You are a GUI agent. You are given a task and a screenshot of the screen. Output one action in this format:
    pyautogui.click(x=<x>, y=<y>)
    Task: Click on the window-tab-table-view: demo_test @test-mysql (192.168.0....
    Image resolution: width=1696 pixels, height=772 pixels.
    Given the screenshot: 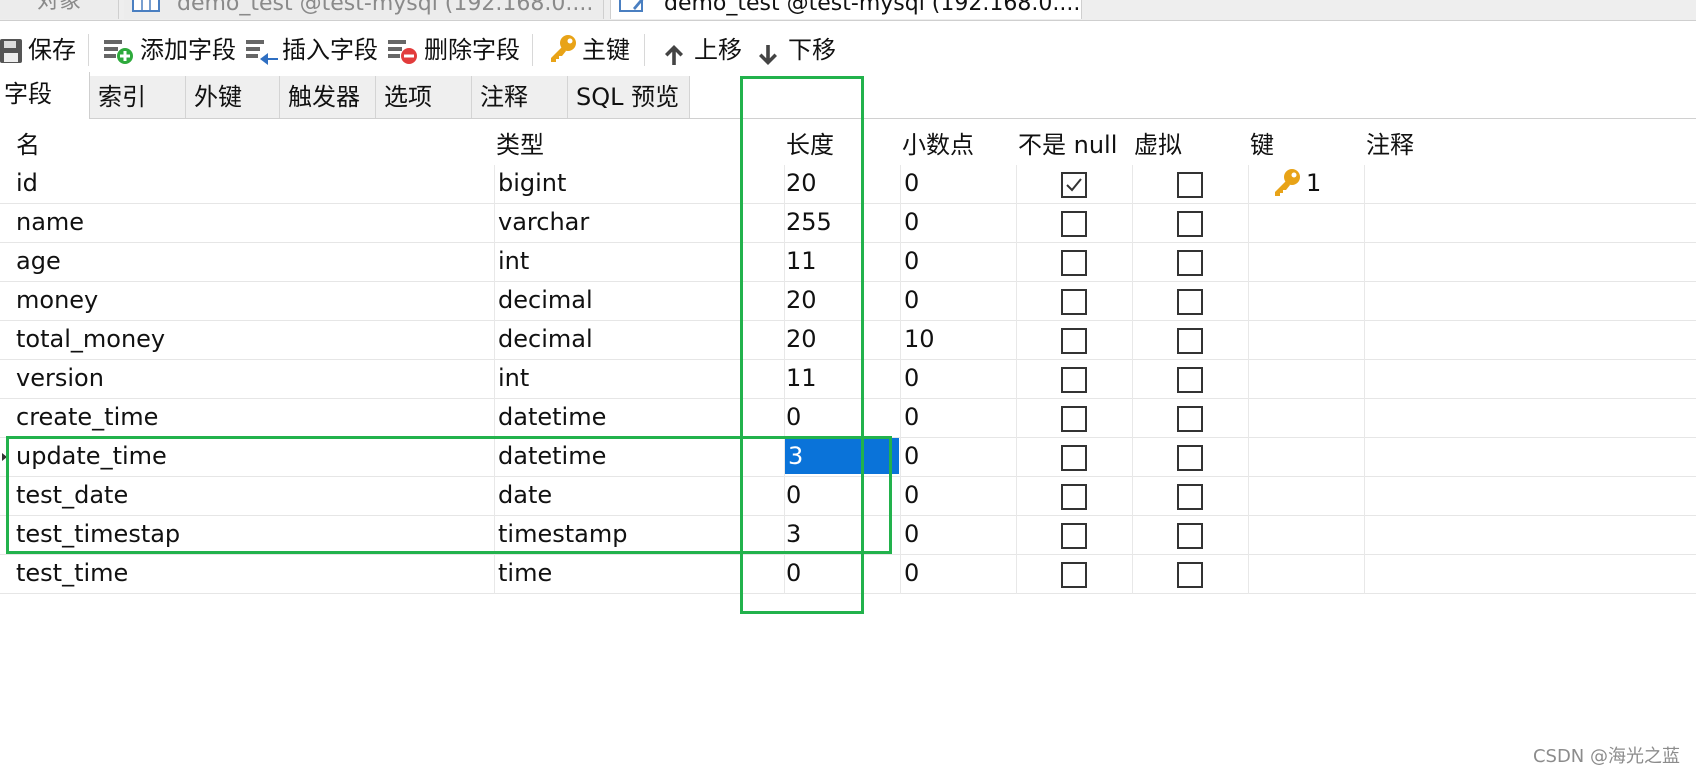 What is the action you would take?
    pyautogui.click(x=364, y=9)
    